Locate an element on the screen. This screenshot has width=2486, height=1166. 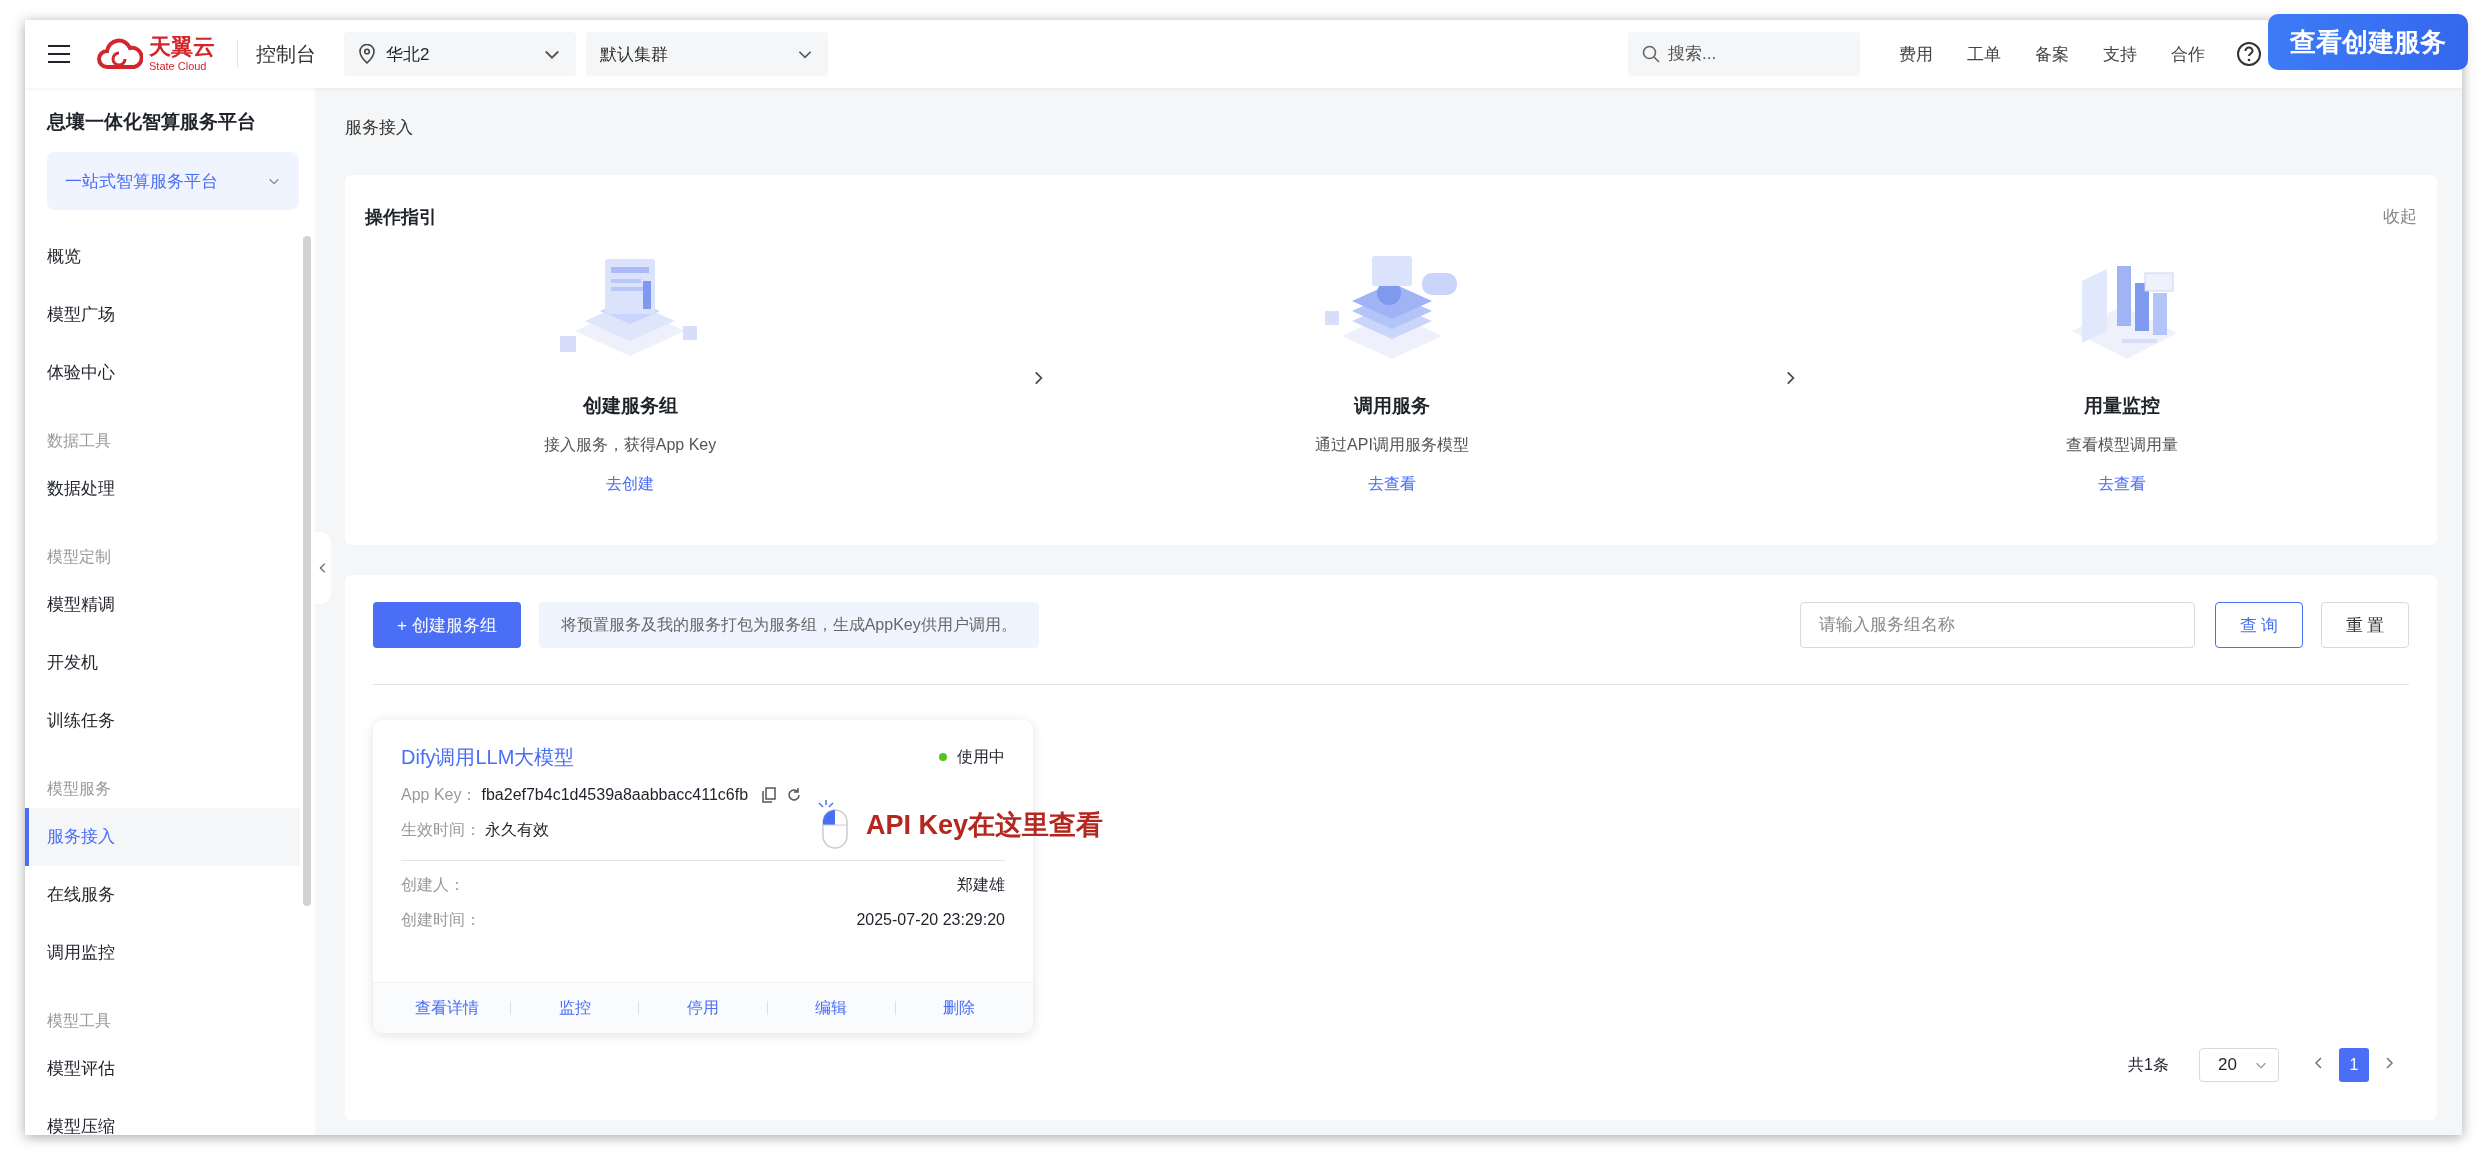
sidebar-item: 开发机 is located at coordinates (162, 663).